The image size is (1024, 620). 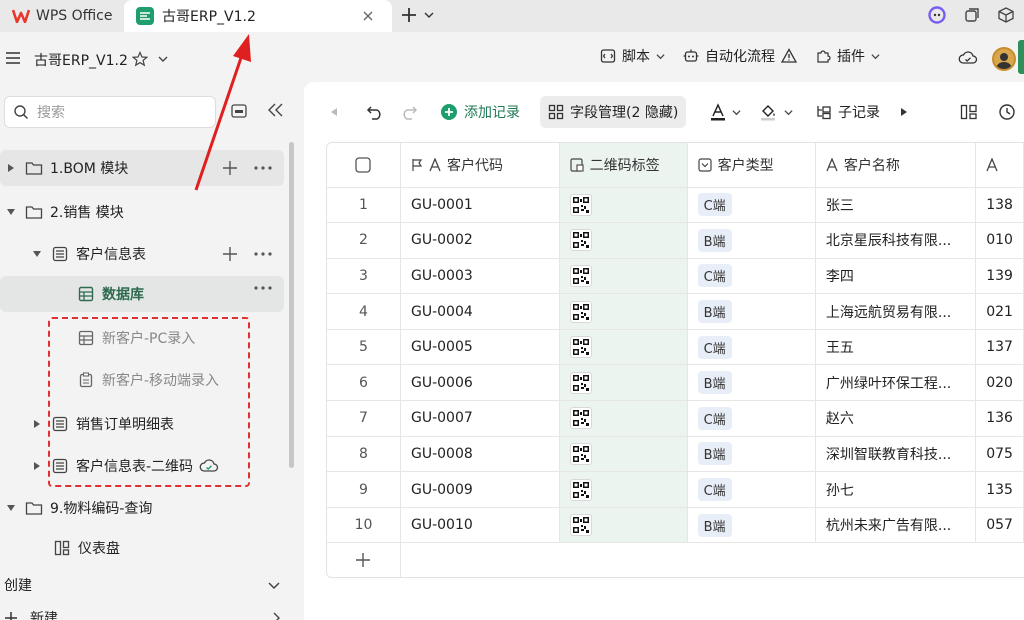 What do you see at coordinates (999, 276) in the screenshot?
I see `cell-phone: 139` at bounding box center [999, 276].